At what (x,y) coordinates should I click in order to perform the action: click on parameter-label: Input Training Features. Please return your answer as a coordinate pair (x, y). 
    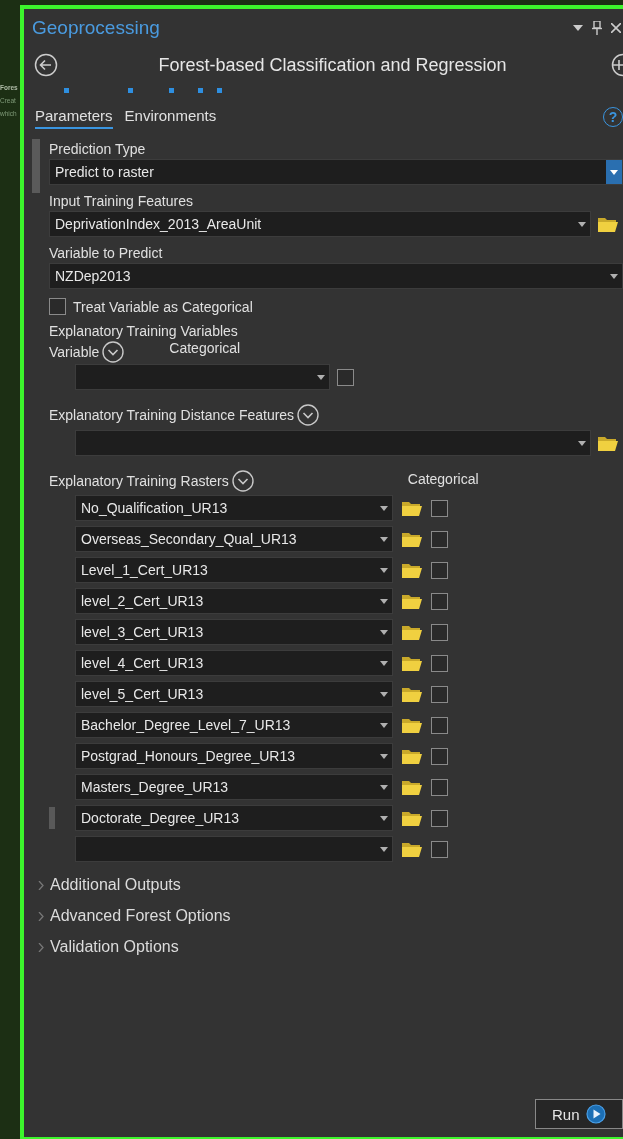
    Looking at the image, I should click on (121, 200).